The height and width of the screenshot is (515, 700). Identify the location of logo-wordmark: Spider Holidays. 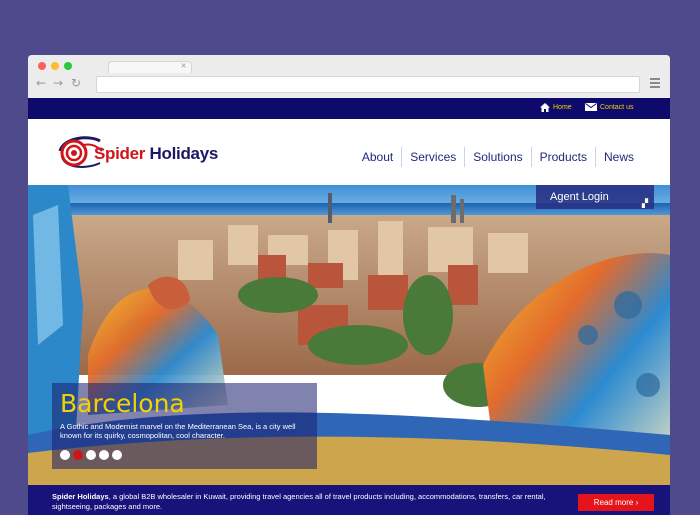
(156, 154).